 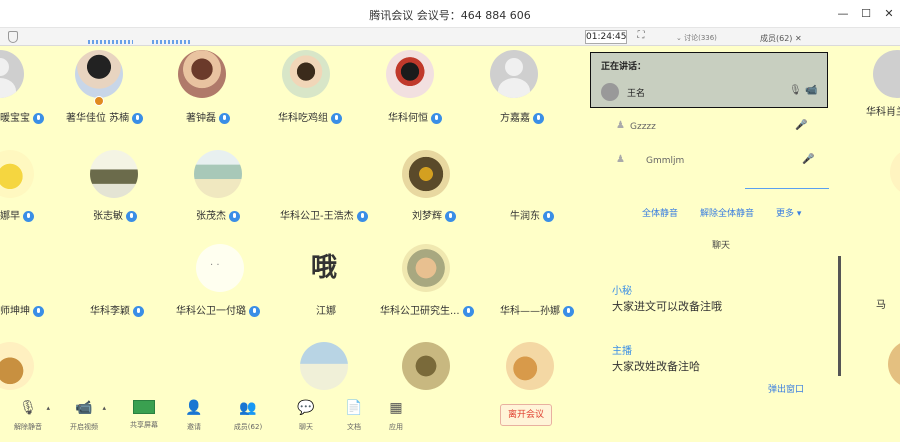 What do you see at coordinates (866, 14) in the screenshot?
I see `maximize-button: ☐` at bounding box center [866, 14].